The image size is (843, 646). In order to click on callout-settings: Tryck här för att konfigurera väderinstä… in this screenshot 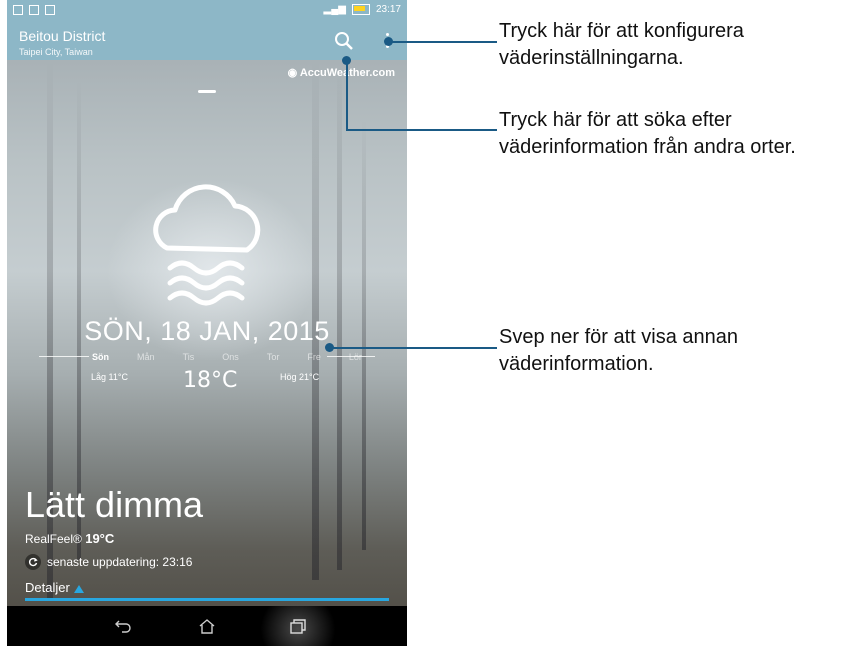, I will do `click(621, 44)`.